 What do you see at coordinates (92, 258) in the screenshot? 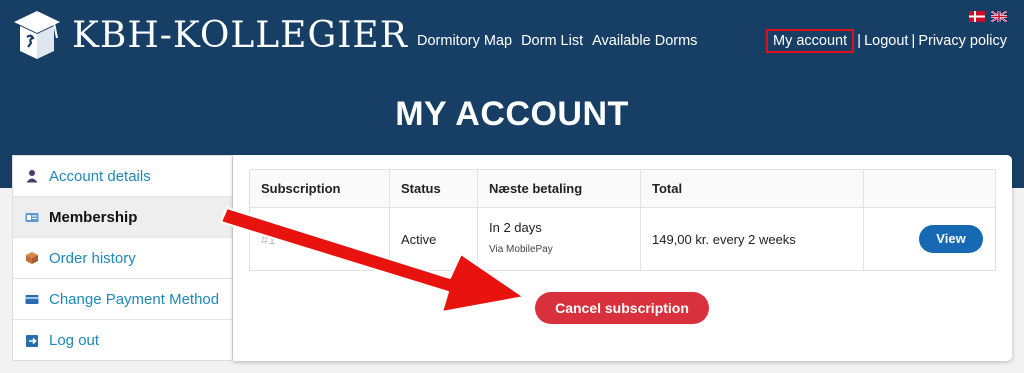
I see `sidebar-item-label: Order history` at bounding box center [92, 258].